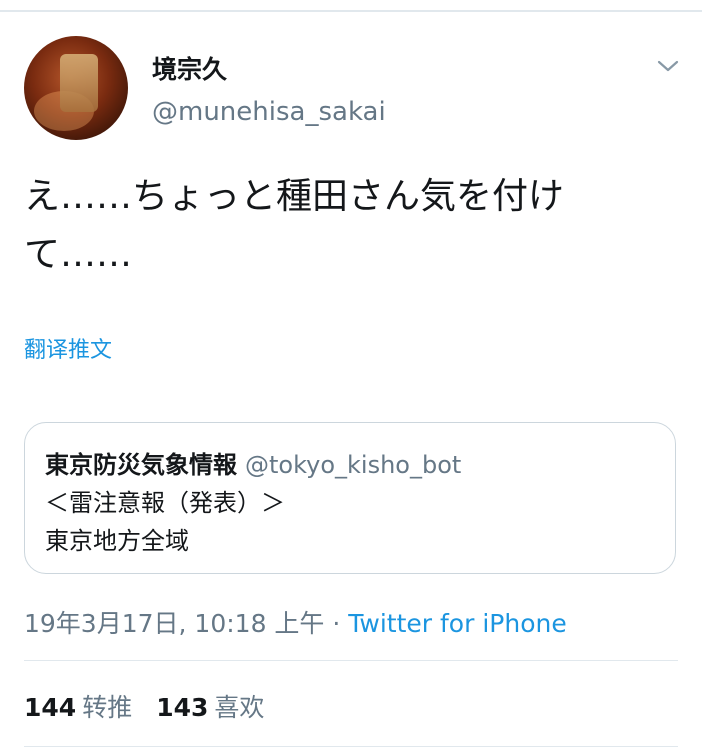 This screenshot has height=756, width=702. What do you see at coordinates (144, 706) in the screenshot?
I see `tweet-stats: 144 转推 143 喜欢` at bounding box center [144, 706].